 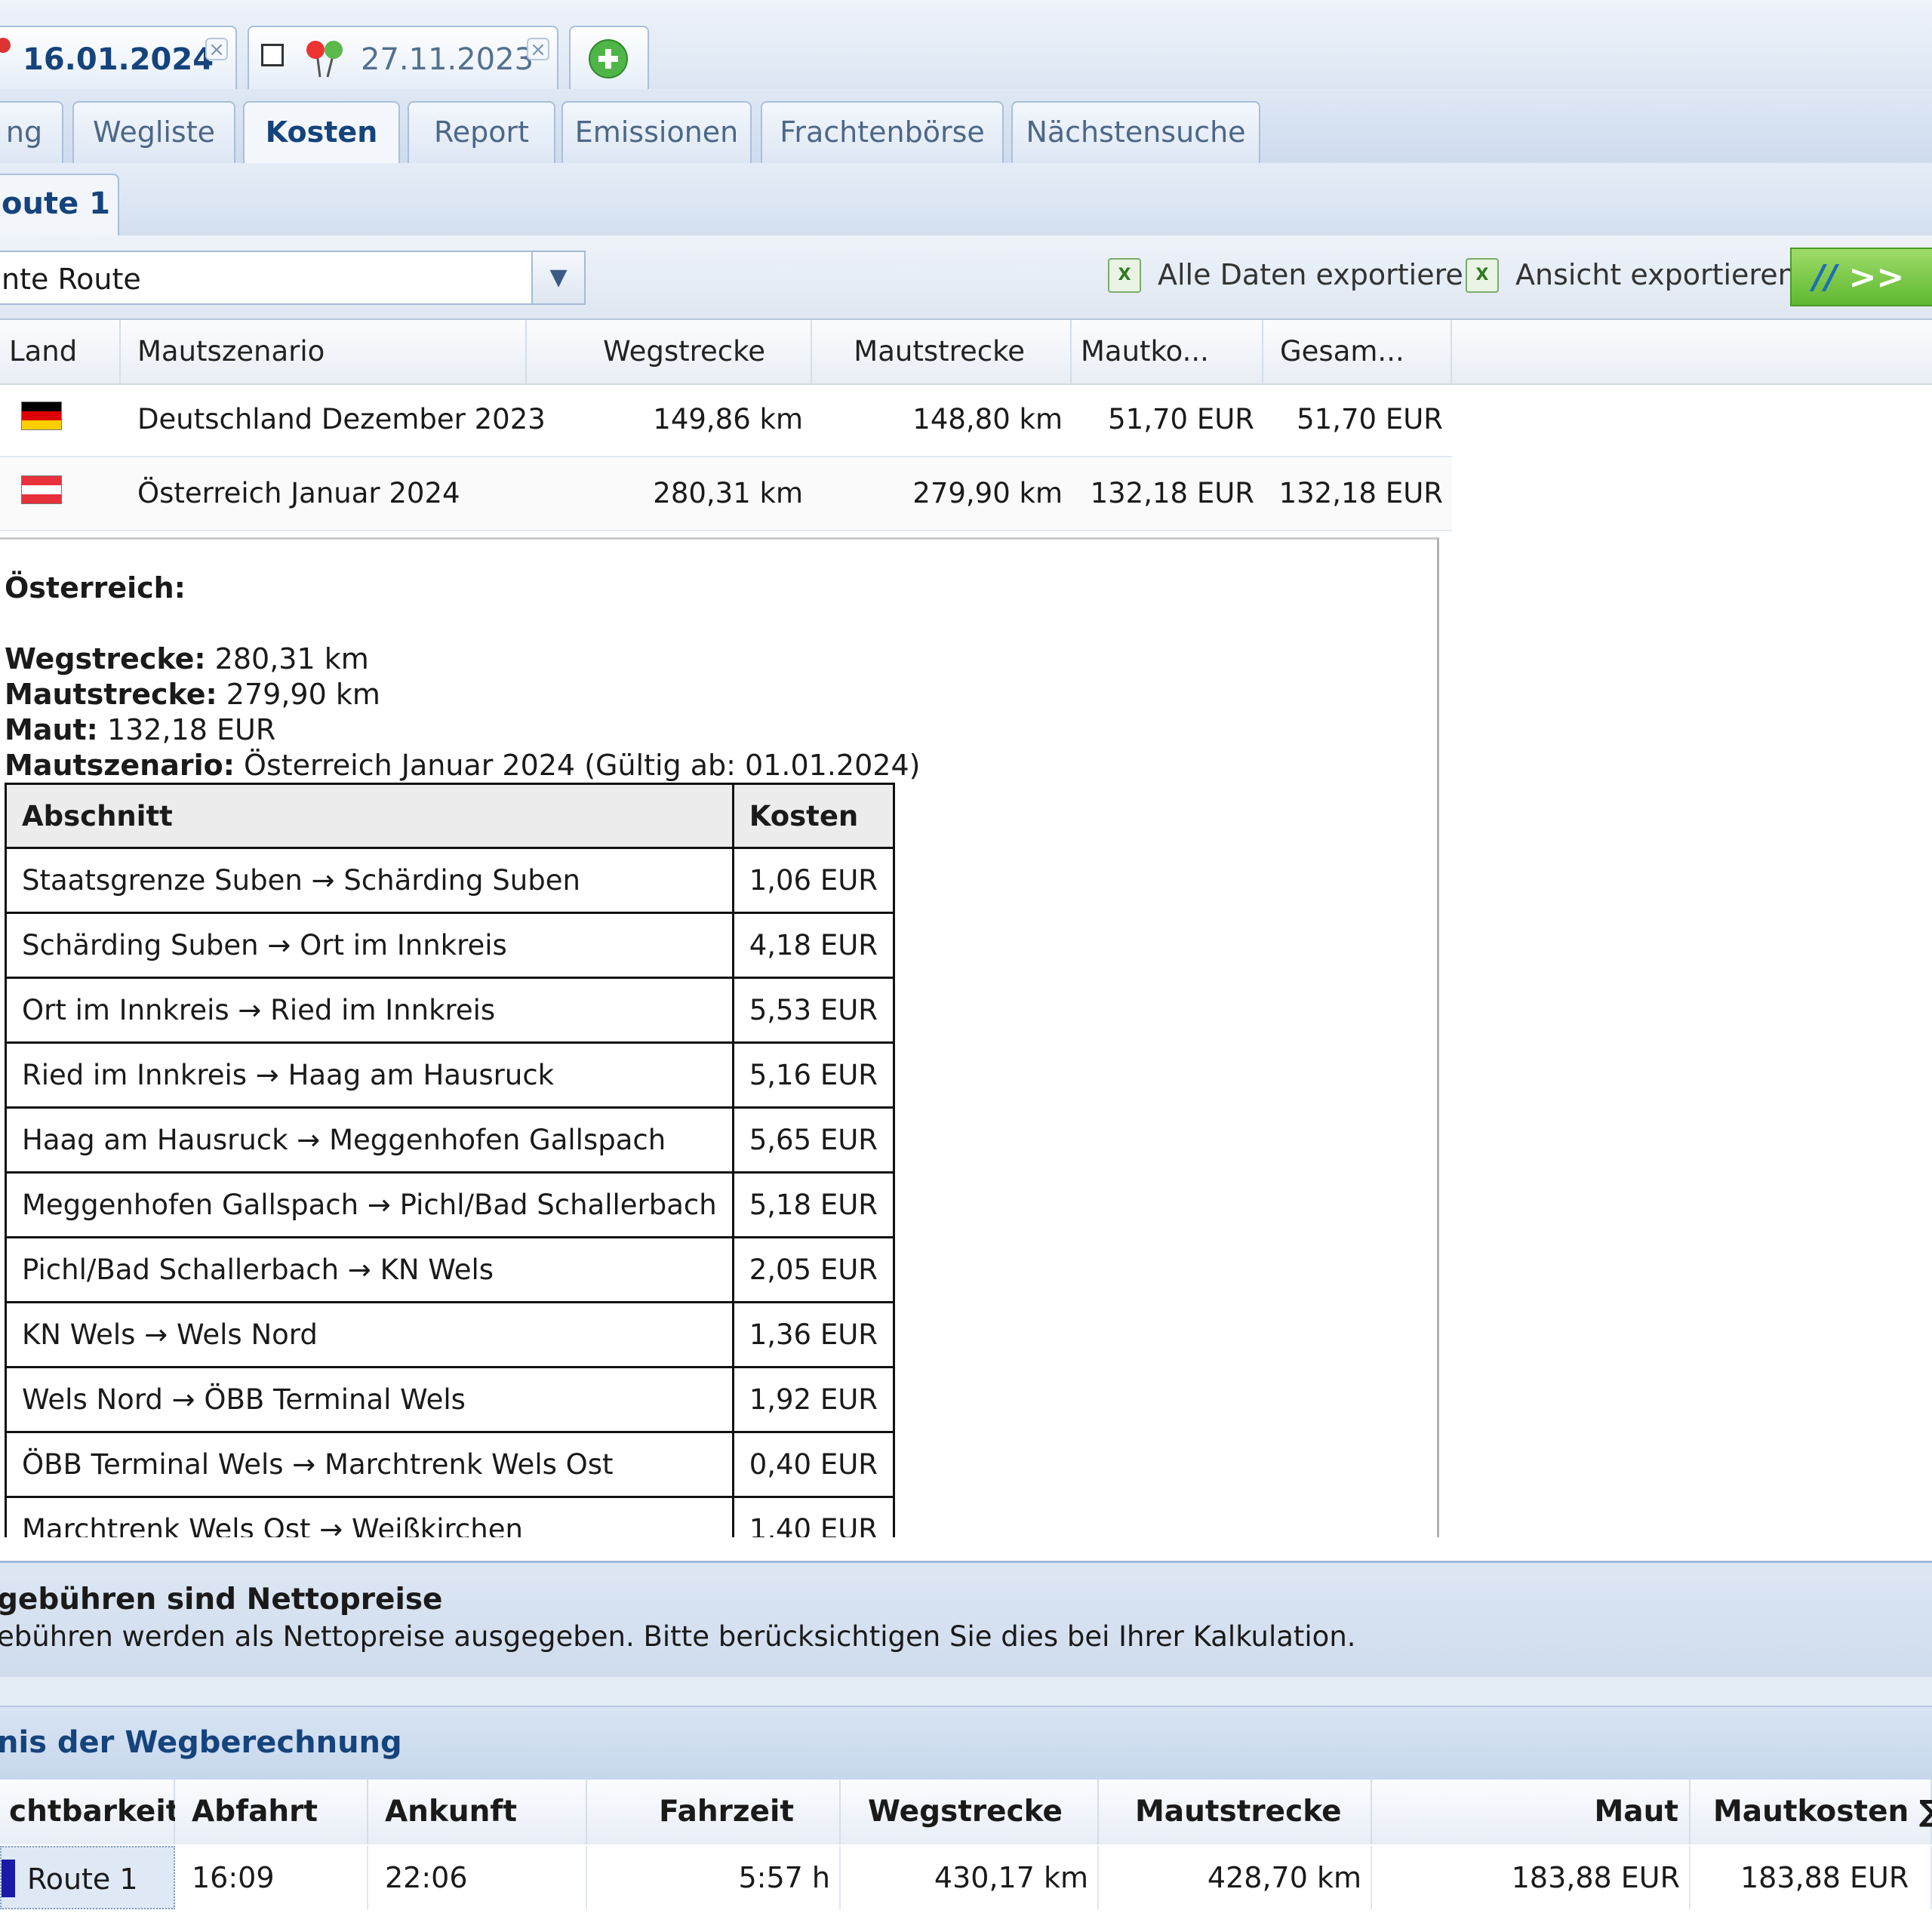 I want to click on section-cost: 5,16 EUR, so click(x=813, y=1075).